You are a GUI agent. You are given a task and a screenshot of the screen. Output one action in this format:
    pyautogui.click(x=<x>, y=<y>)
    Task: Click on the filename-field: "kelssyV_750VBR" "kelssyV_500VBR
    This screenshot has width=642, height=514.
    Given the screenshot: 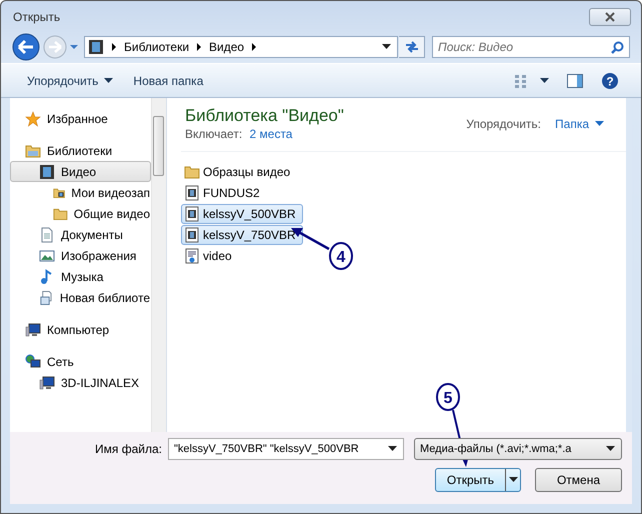 What is the action you would take?
    pyautogui.click(x=286, y=449)
    